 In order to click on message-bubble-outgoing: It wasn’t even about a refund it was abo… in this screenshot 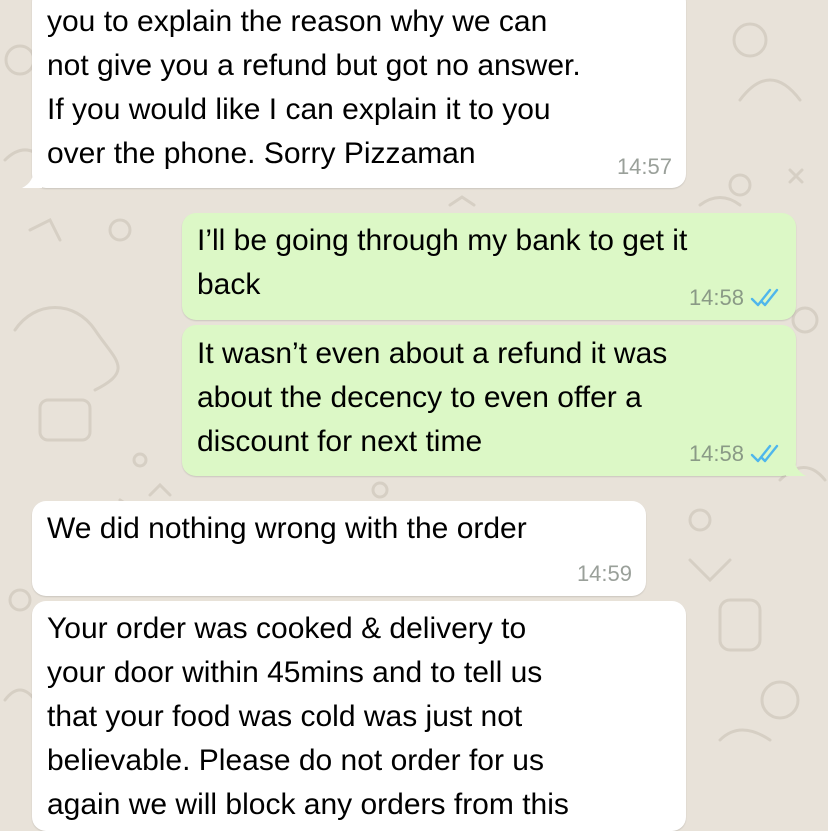, I will do `click(494, 400)`.